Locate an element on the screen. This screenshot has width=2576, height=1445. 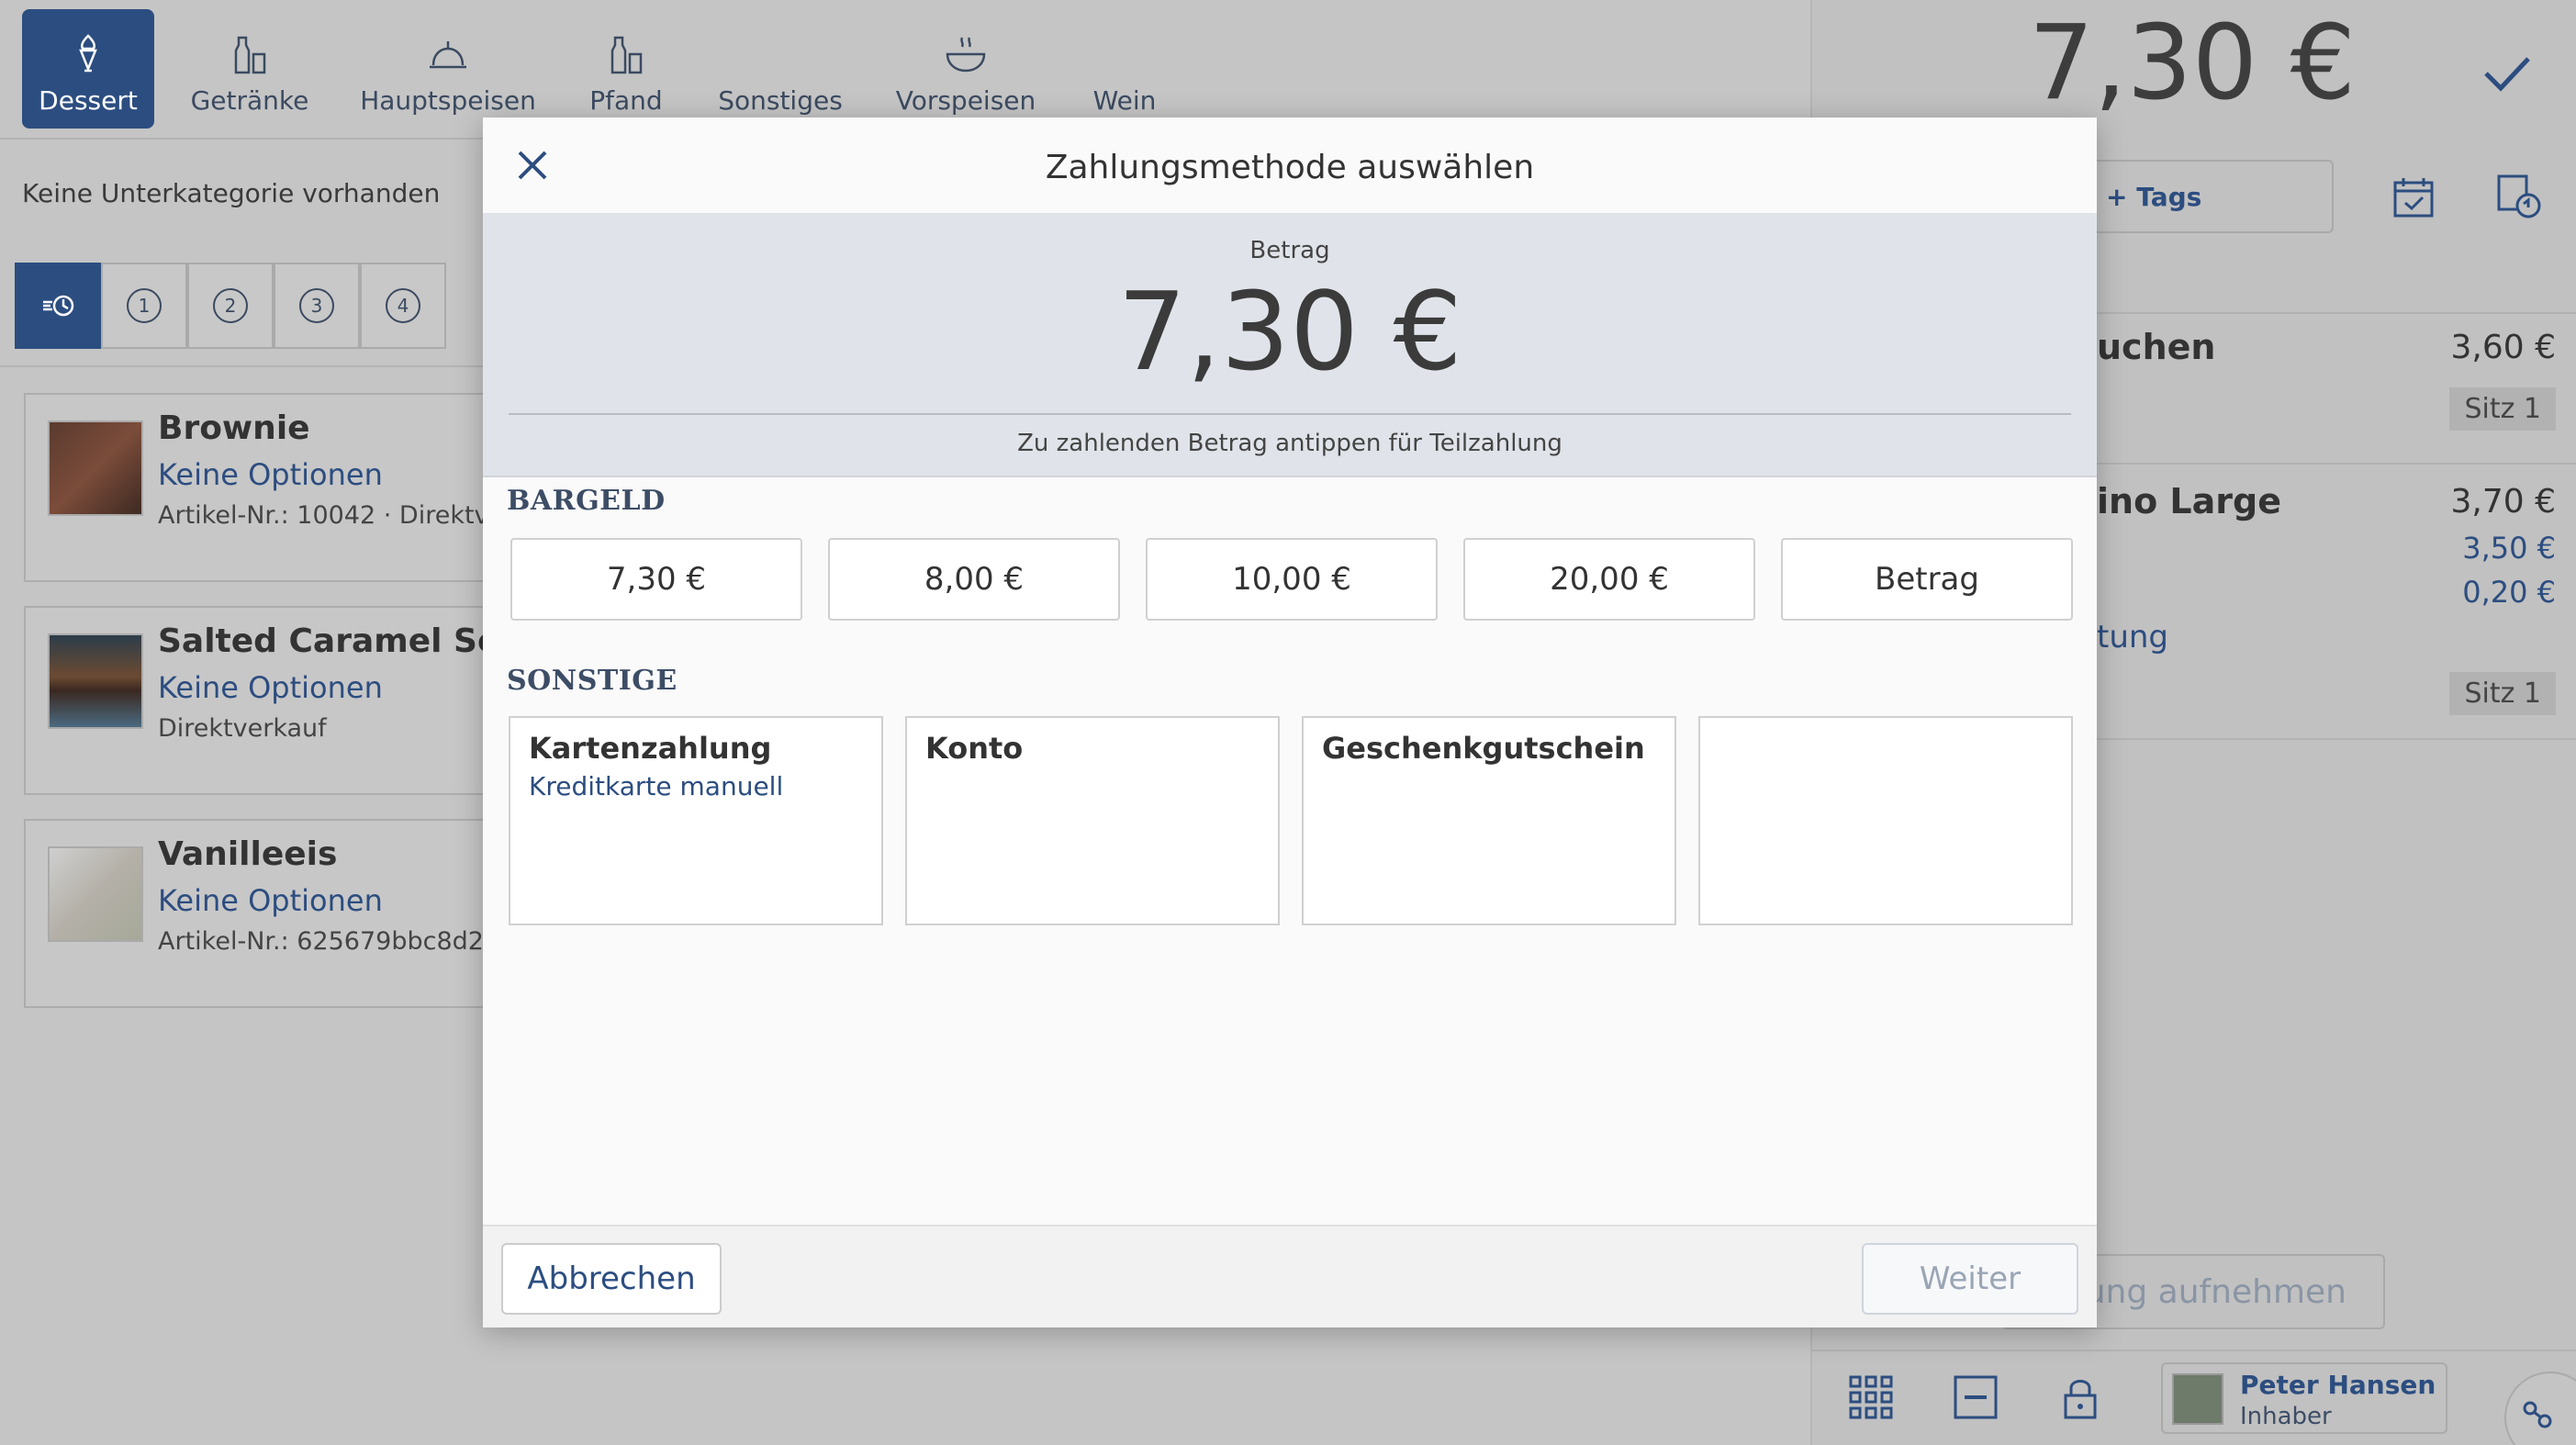
grid-icon is located at coordinates (1871, 1397).